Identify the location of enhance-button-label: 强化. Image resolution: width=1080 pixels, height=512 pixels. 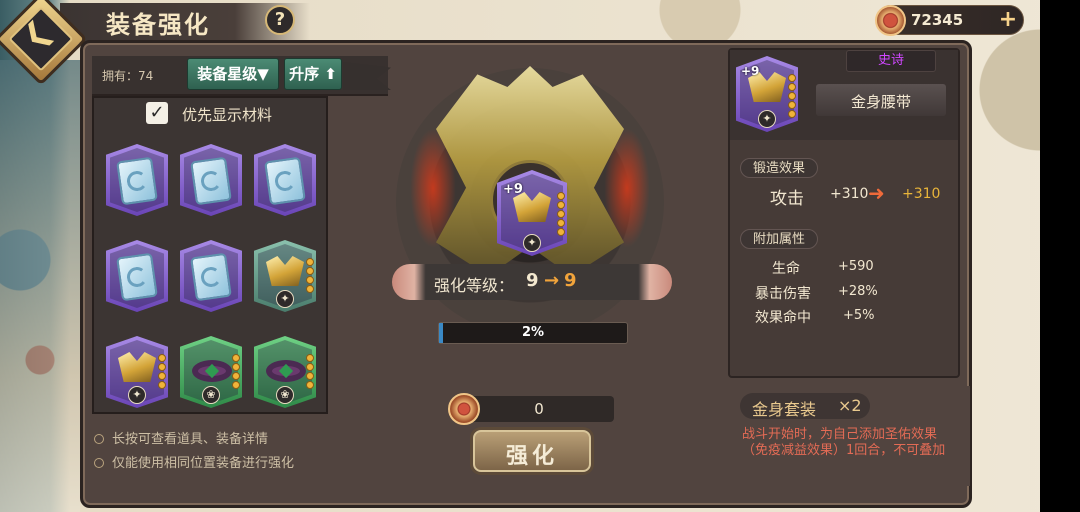
(531, 456).